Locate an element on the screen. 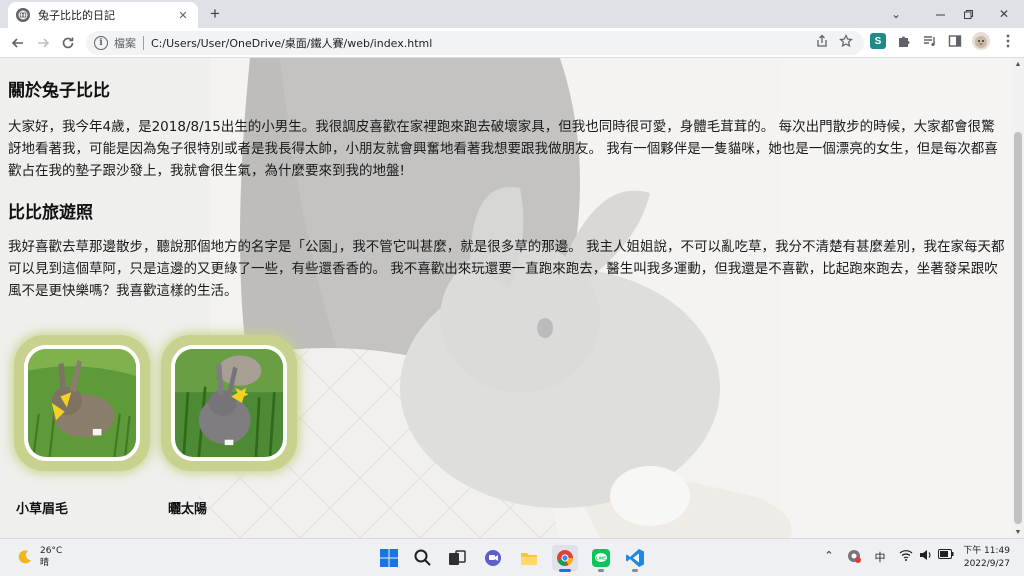 This screenshot has height=576, width=1024. reading-list-icon is located at coordinates (930, 41).